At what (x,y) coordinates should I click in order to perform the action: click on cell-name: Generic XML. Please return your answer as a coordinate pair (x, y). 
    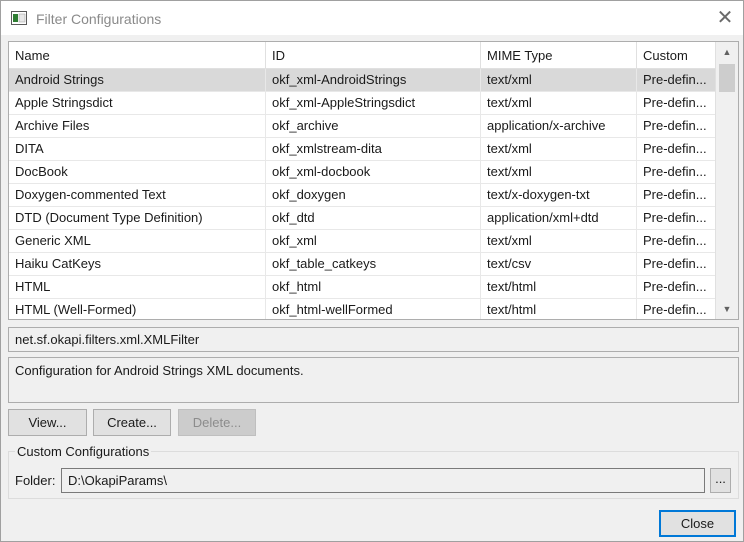
    Looking at the image, I should click on (137, 241).